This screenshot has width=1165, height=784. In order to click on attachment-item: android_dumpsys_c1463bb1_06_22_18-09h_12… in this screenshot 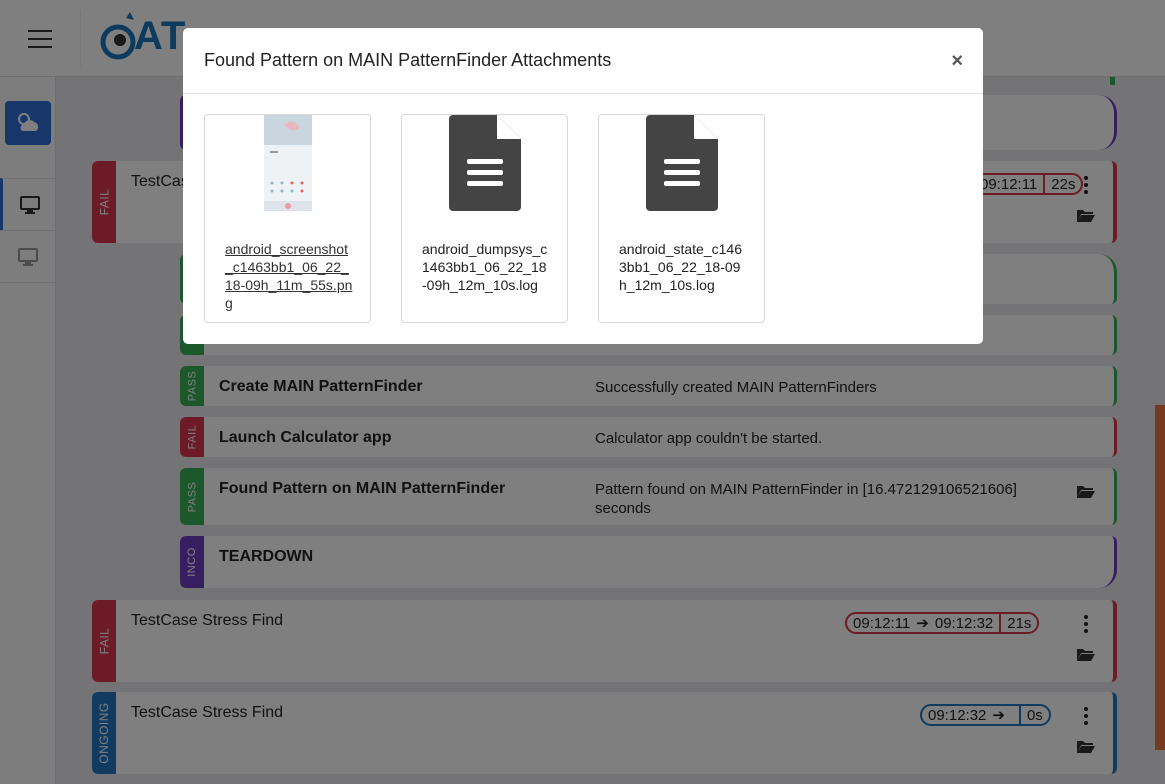, I will do `click(484, 218)`.